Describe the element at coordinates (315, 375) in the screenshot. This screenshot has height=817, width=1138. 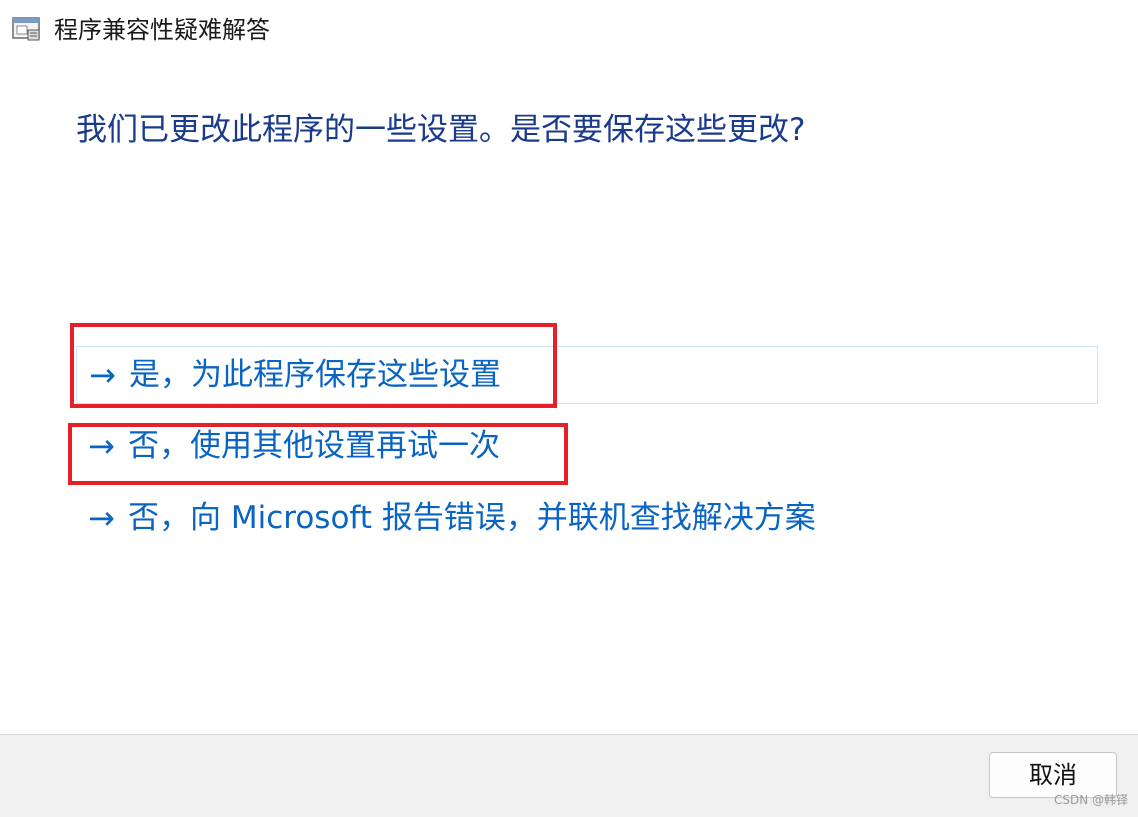
I see `option-label: 是，为此程序保存这些设置` at that location.